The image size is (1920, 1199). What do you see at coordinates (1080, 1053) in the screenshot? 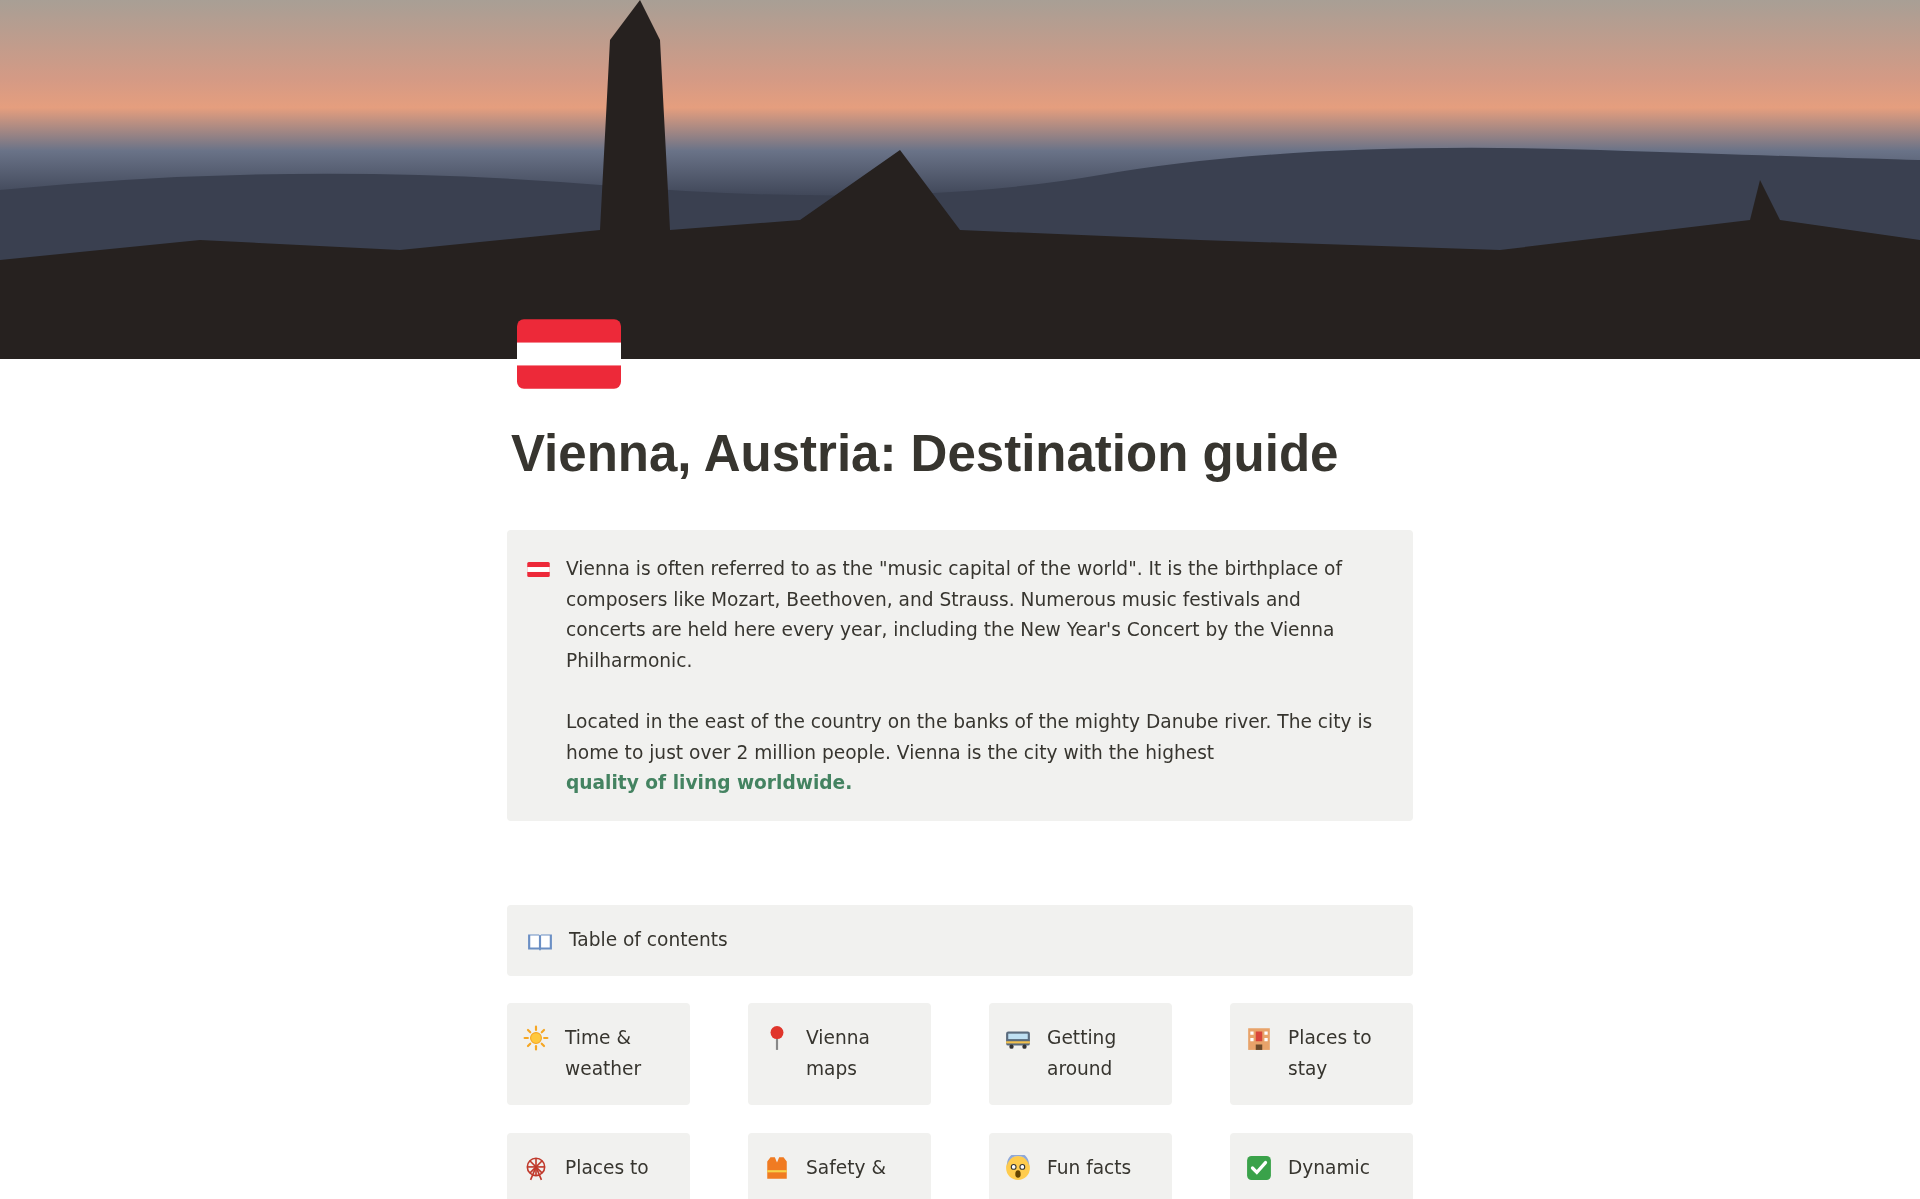
I see `page-link-card: Getting around` at bounding box center [1080, 1053].